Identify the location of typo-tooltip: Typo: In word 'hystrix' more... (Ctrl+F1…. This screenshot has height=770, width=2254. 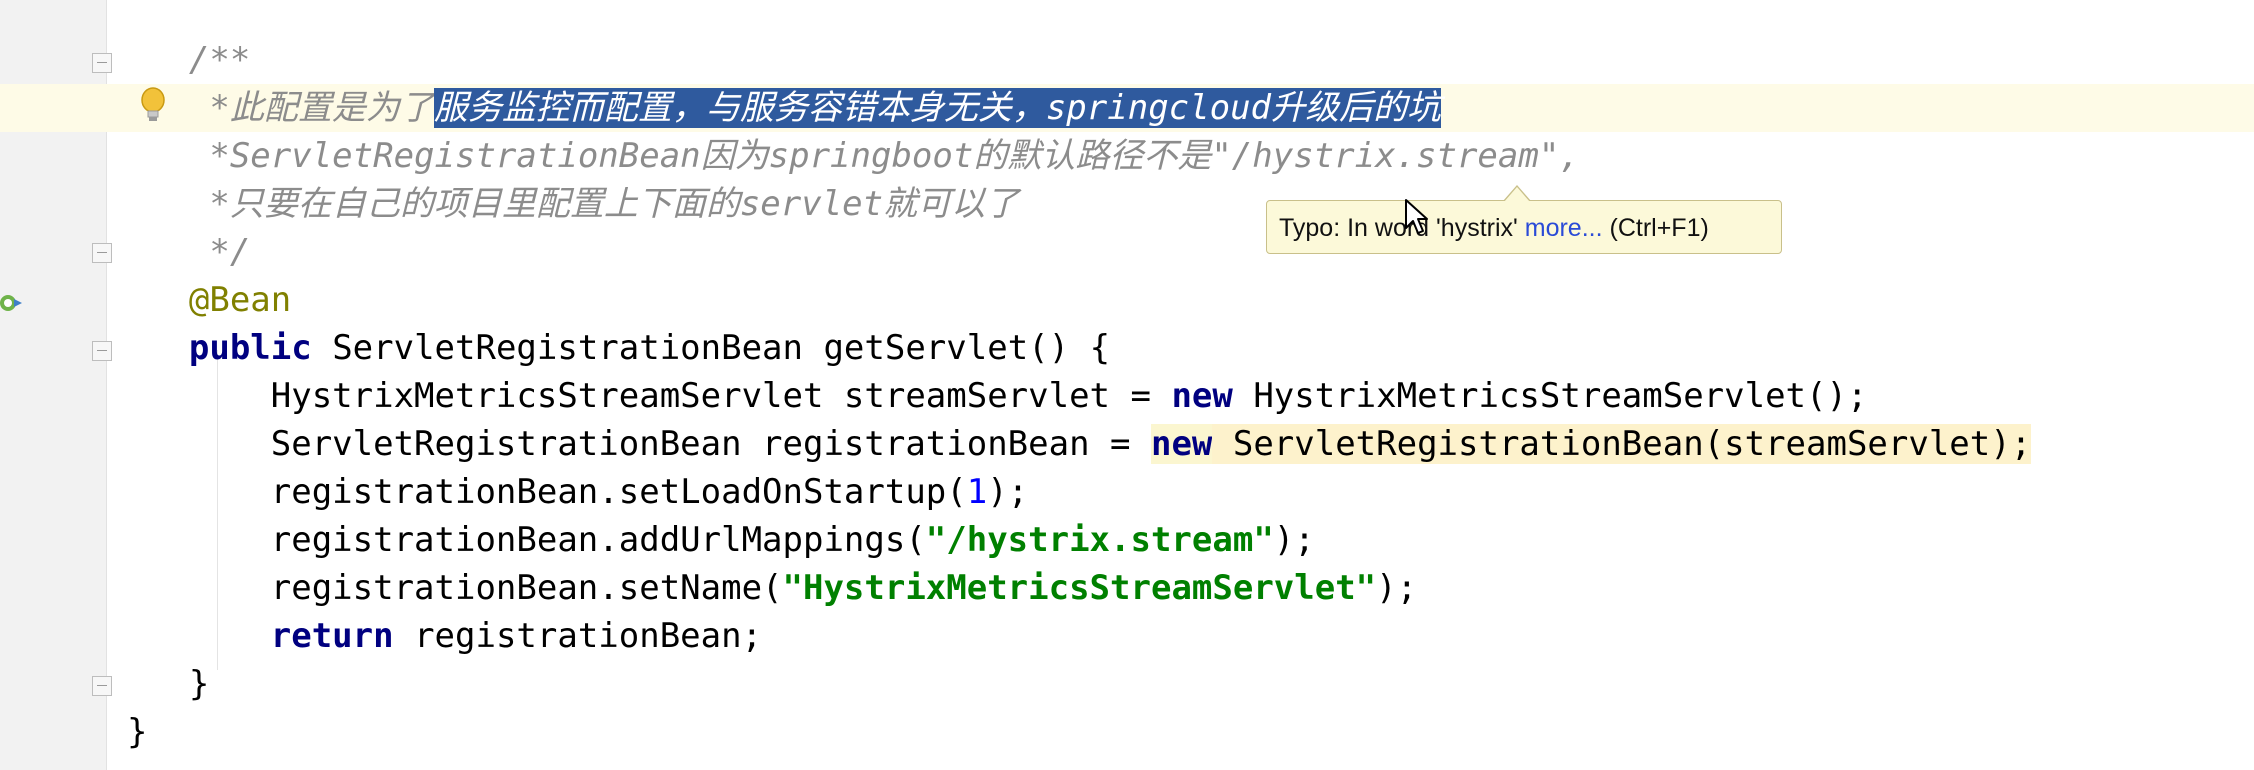
(1524, 219).